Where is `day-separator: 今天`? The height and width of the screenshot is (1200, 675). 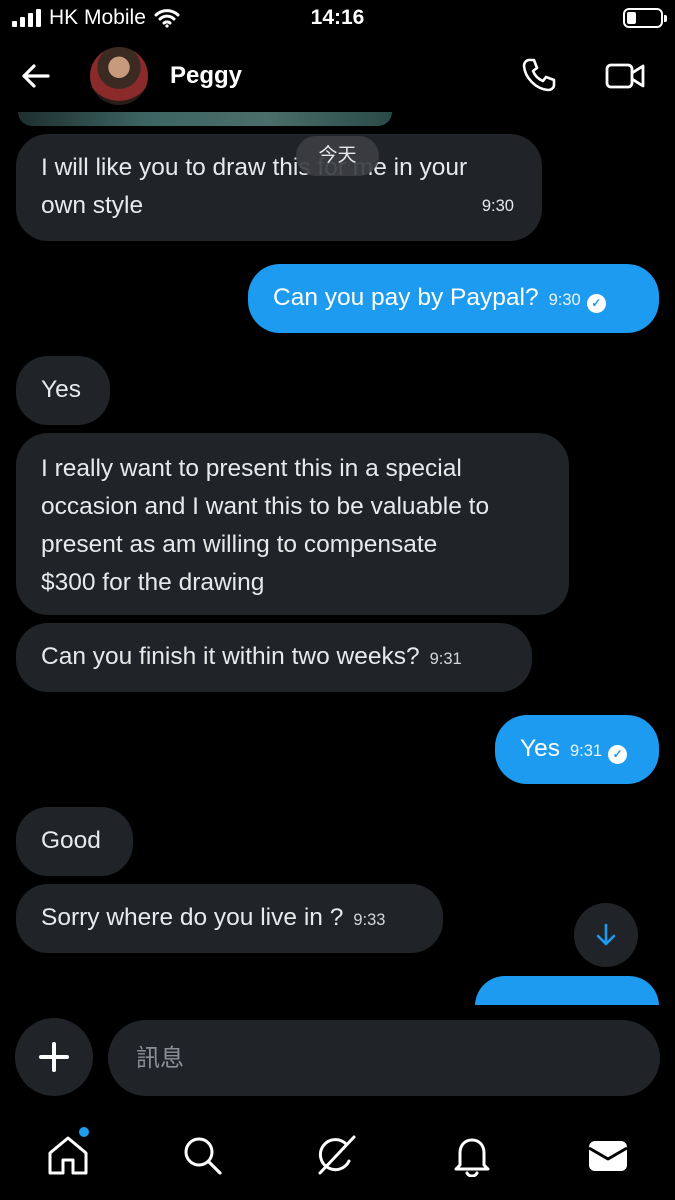 day-separator: 今天 is located at coordinates (337, 156).